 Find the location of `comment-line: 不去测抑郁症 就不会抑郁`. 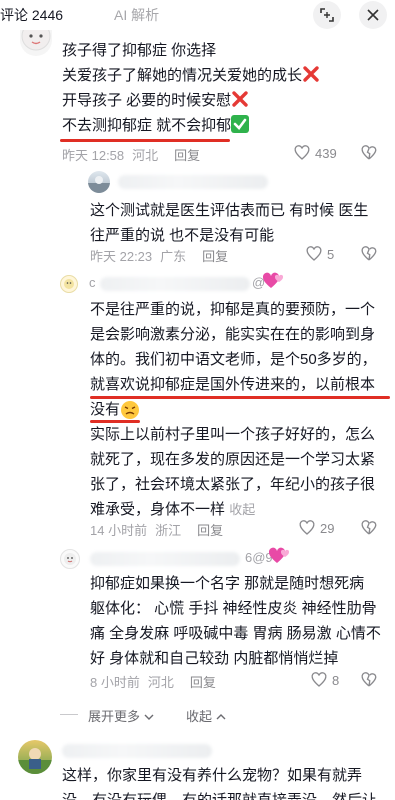

comment-line: 不去测抑郁症 就不会抑郁 is located at coordinates (222, 125).